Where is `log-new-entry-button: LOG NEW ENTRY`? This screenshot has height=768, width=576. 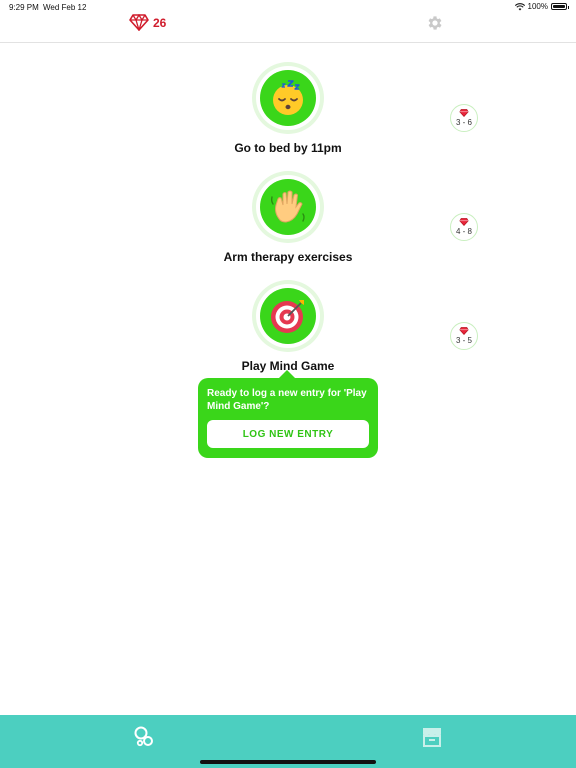 log-new-entry-button: LOG NEW ENTRY is located at coordinates (288, 434).